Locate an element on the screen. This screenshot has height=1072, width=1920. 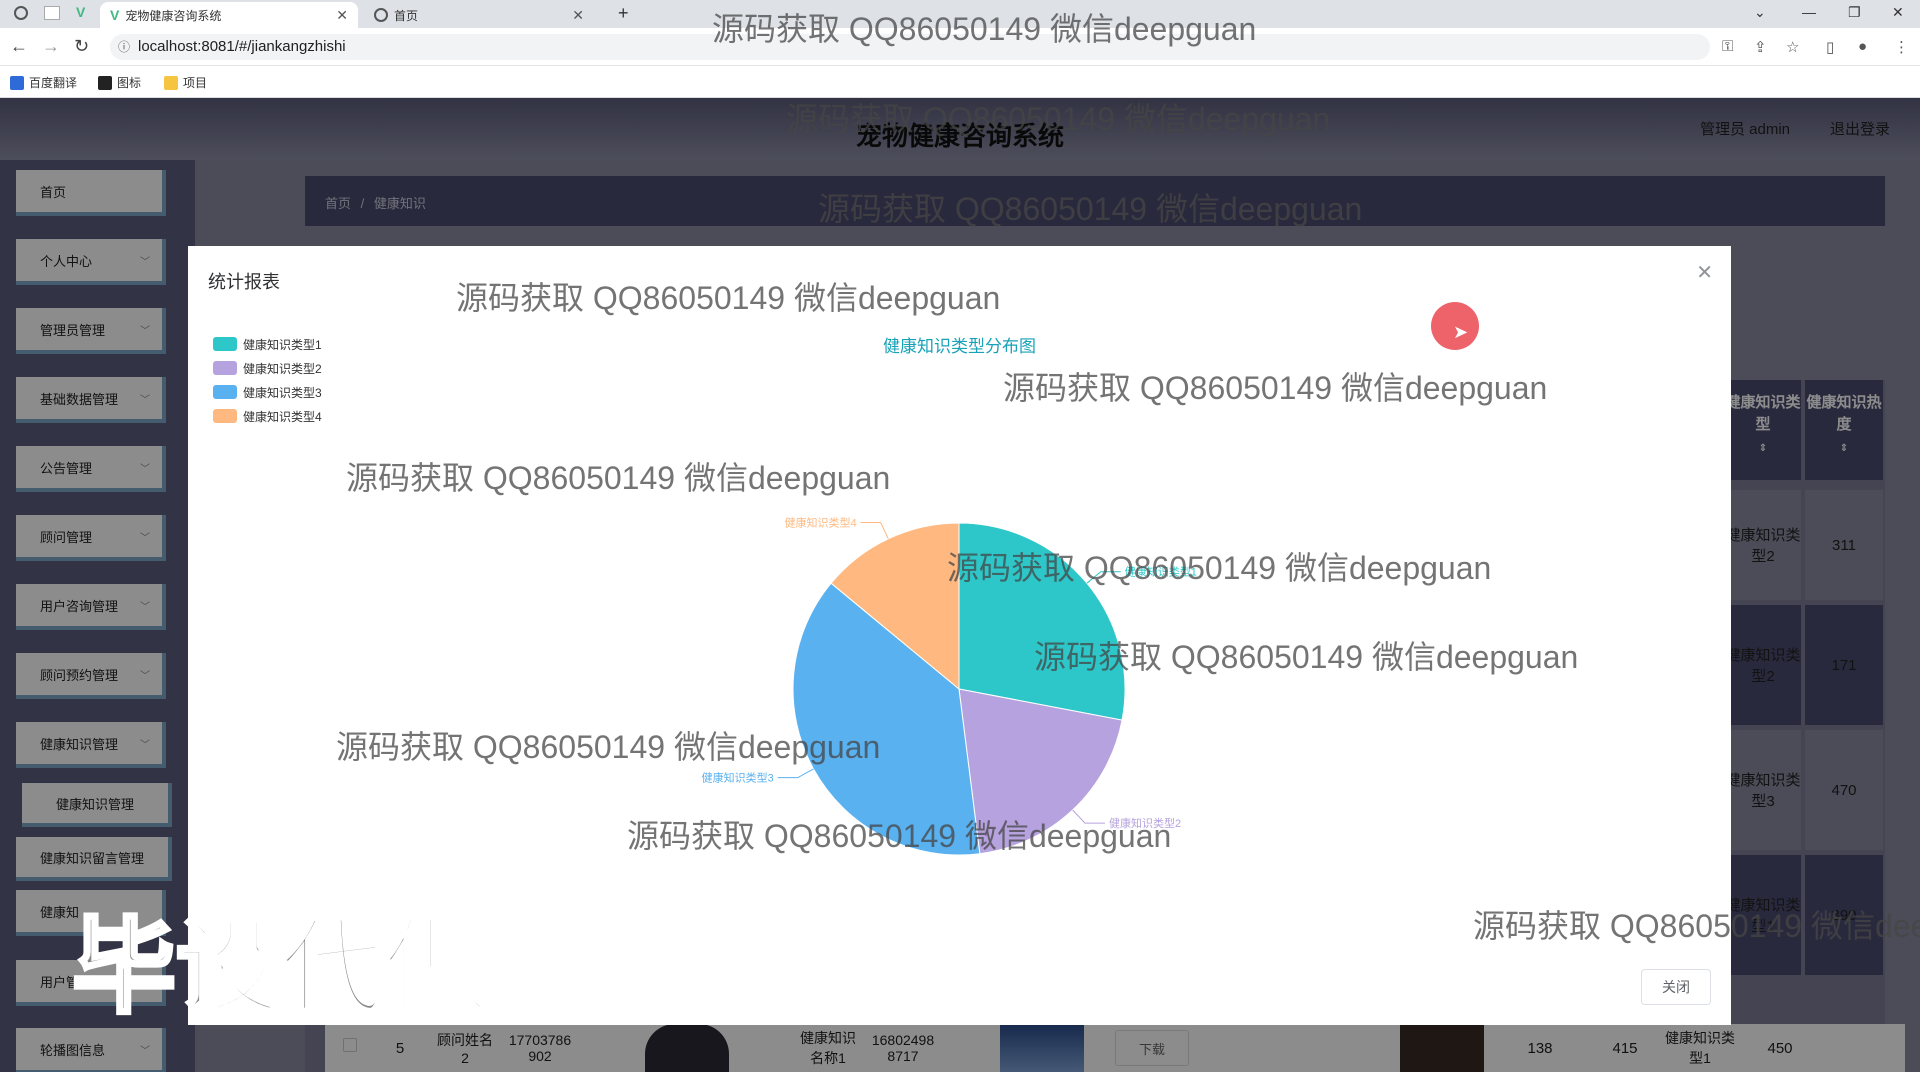
star-icon: ☆ is located at coordinates (1792, 47).